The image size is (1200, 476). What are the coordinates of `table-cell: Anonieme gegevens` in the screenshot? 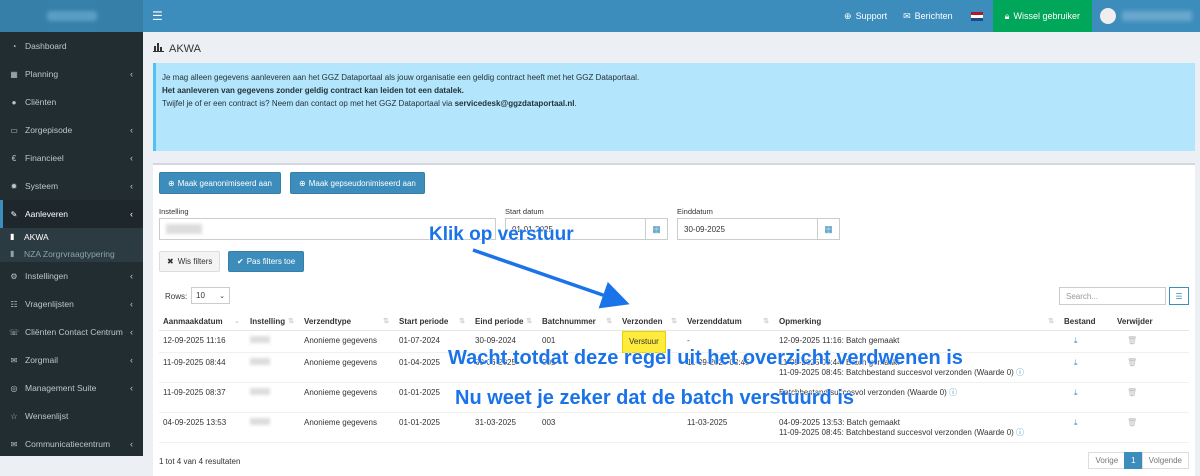 It's located at (340, 422).